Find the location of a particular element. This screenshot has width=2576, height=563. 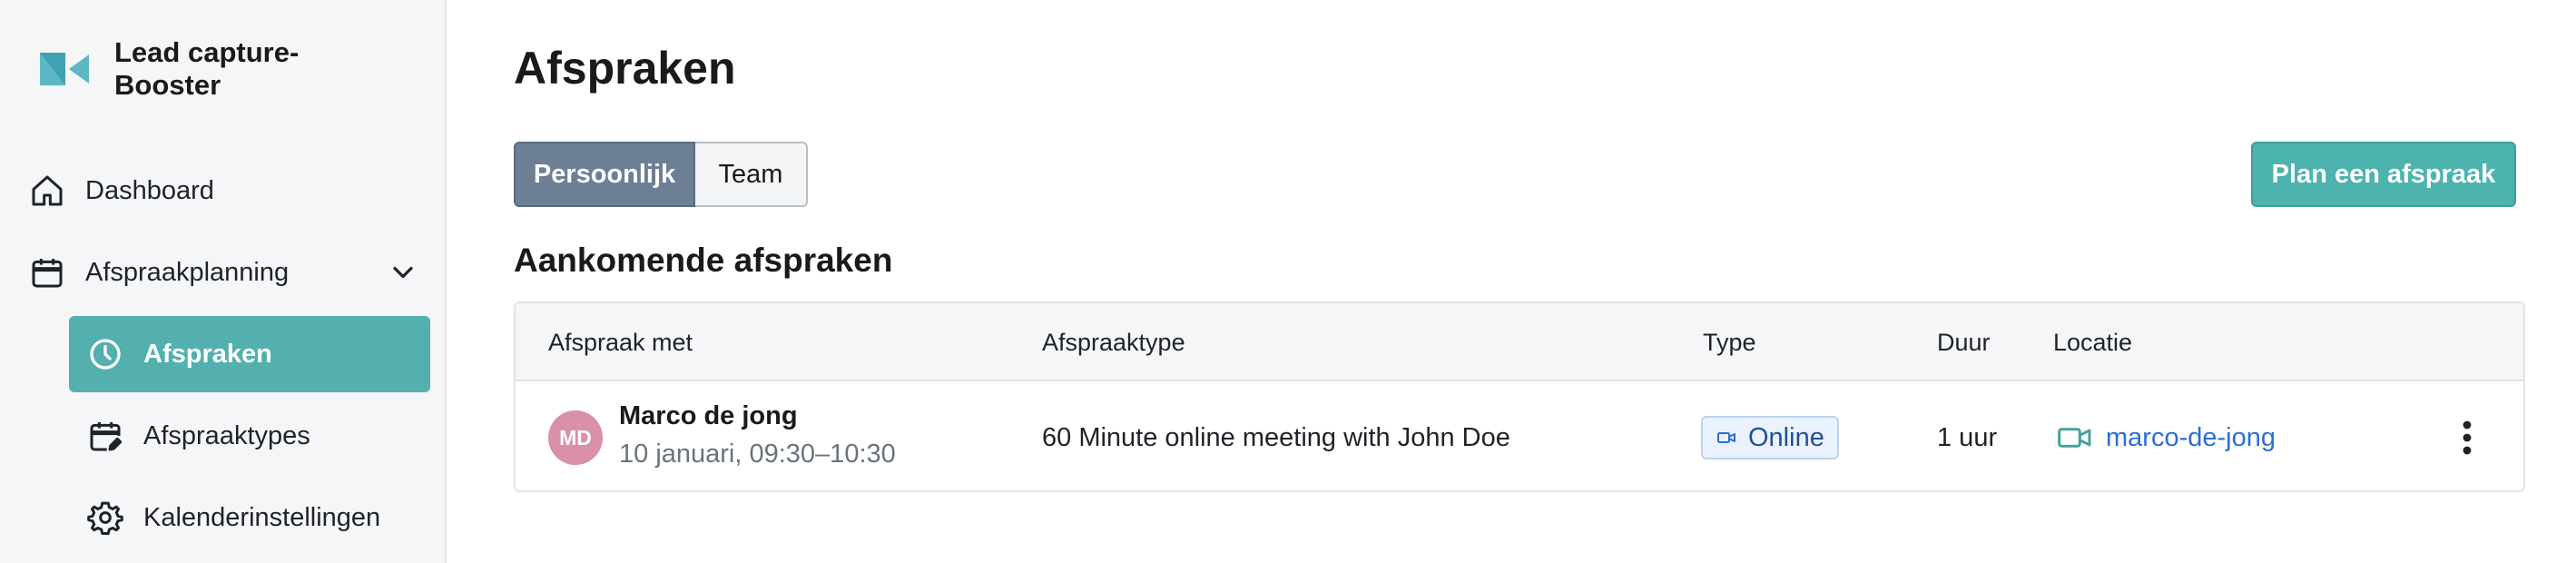

brand-name-line1: Lead capture- is located at coordinates (207, 52).